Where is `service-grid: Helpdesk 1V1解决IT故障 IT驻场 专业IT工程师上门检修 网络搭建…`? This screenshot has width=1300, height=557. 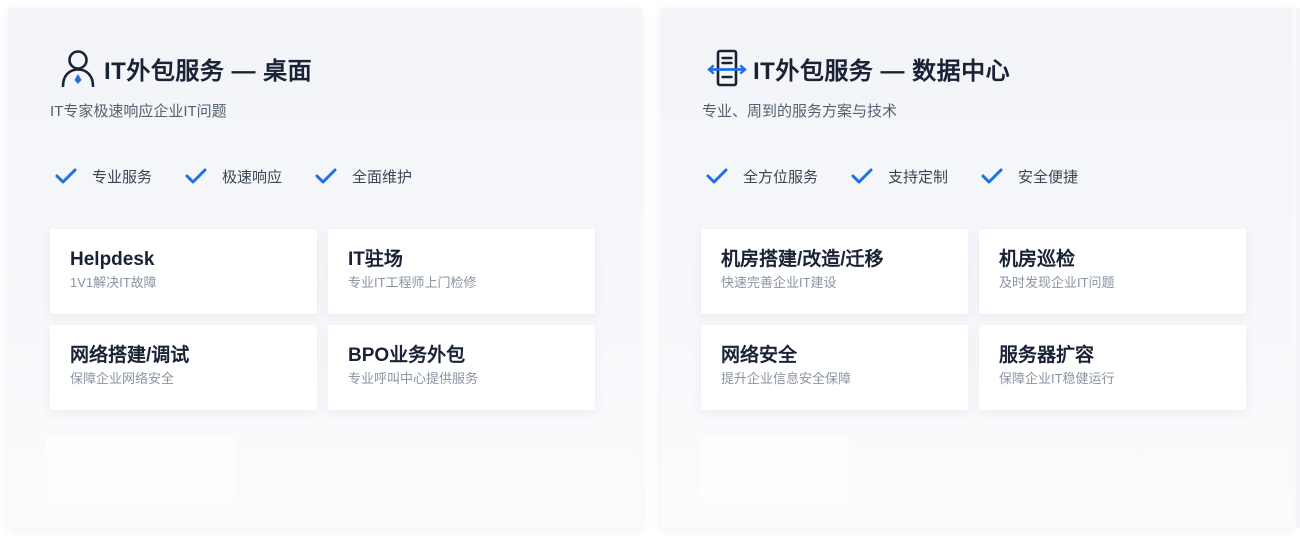 service-grid: Helpdesk 1V1解决IT故障 IT驻场 专业IT工程师上门检修 网络搭建… is located at coordinates (322, 319).